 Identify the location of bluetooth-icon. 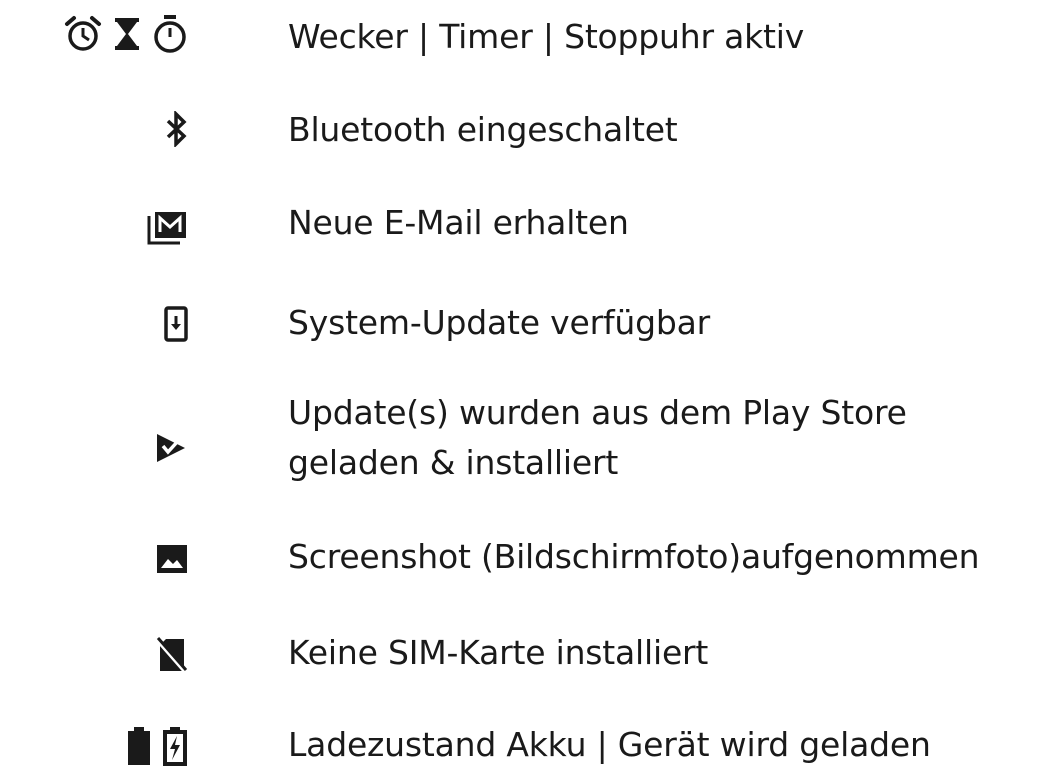
(176, 129).